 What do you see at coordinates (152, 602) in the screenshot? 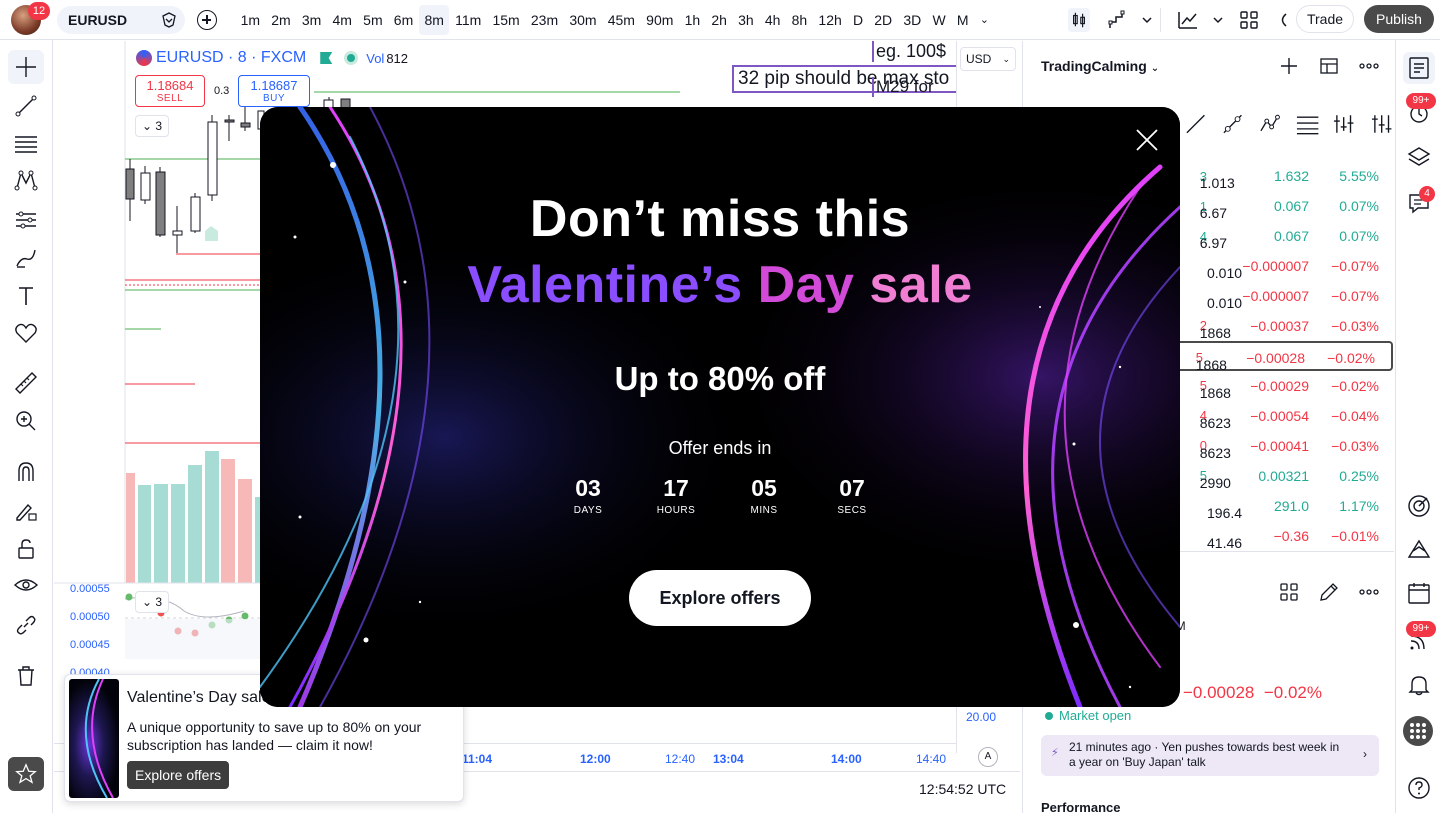
I see `pane-collapse-button: ⌄ 3` at bounding box center [152, 602].